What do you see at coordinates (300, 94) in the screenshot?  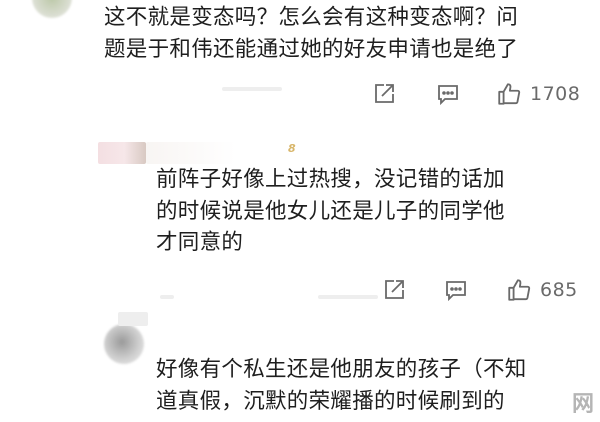 I see `comment-actions: 1708` at bounding box center [300, 94].